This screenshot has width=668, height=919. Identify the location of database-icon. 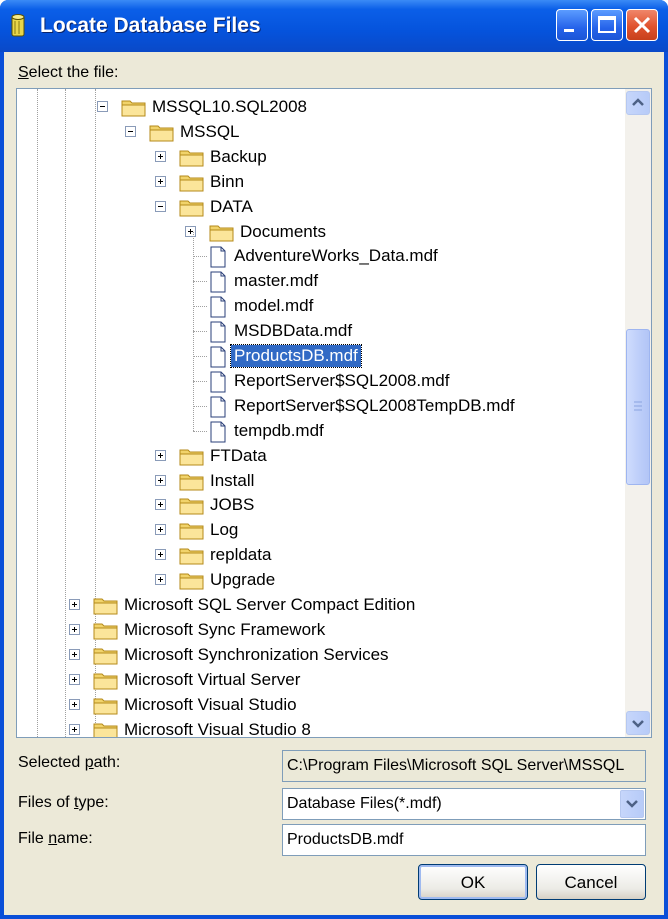
(18, 25).